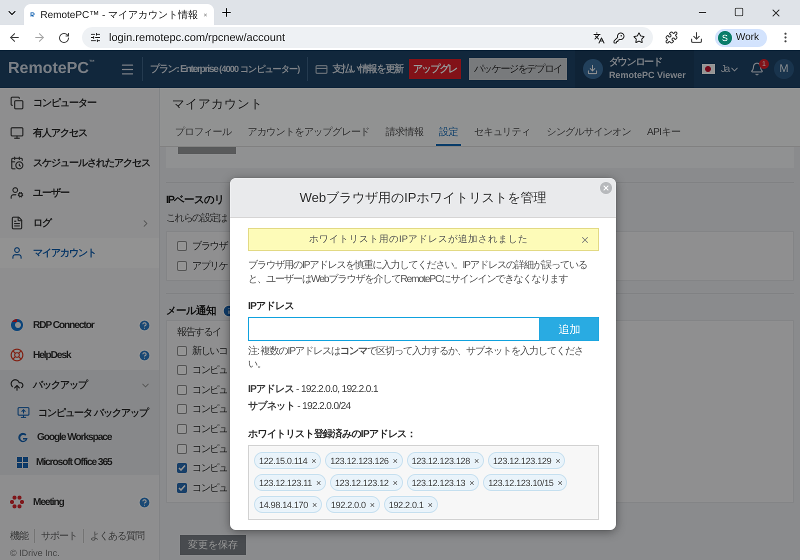 Image resolution: width=800 pixels, height=560 pixels. I want to click on g-mark-icon, so click(23, 438).